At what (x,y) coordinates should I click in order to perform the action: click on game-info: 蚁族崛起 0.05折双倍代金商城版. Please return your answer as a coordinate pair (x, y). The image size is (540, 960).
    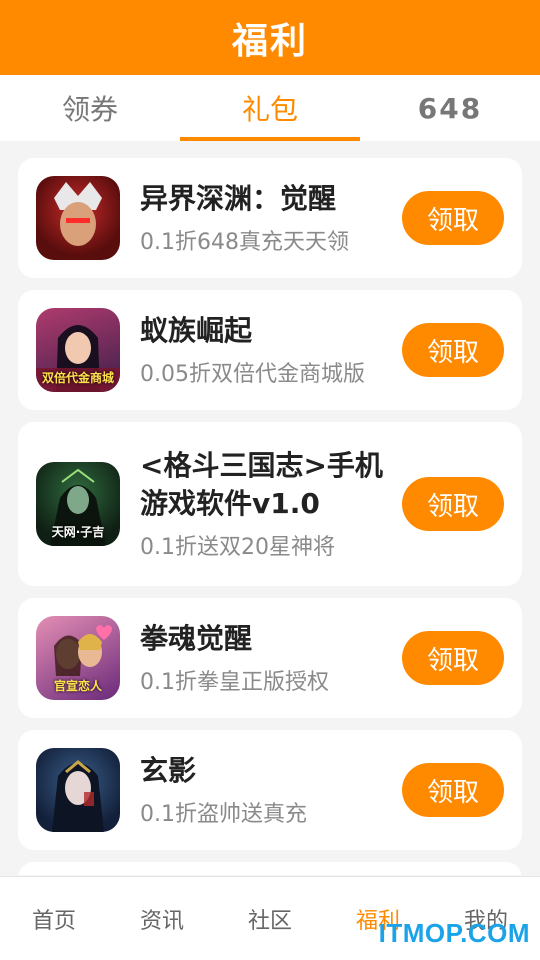
    Looking at the image, I should click on (265, 350).